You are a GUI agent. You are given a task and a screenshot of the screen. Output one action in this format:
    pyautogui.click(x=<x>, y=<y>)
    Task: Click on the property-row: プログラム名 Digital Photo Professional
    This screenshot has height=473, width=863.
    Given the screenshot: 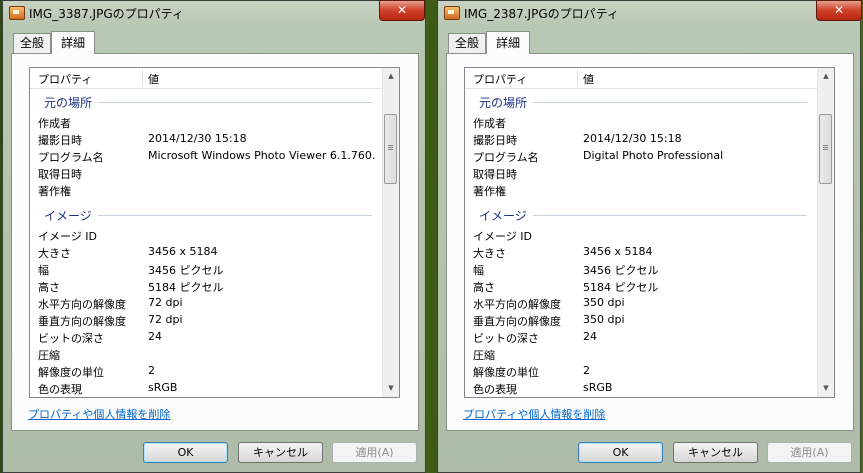 What is the action you would take?
    pyautogui.click(x=641, y=156)
    